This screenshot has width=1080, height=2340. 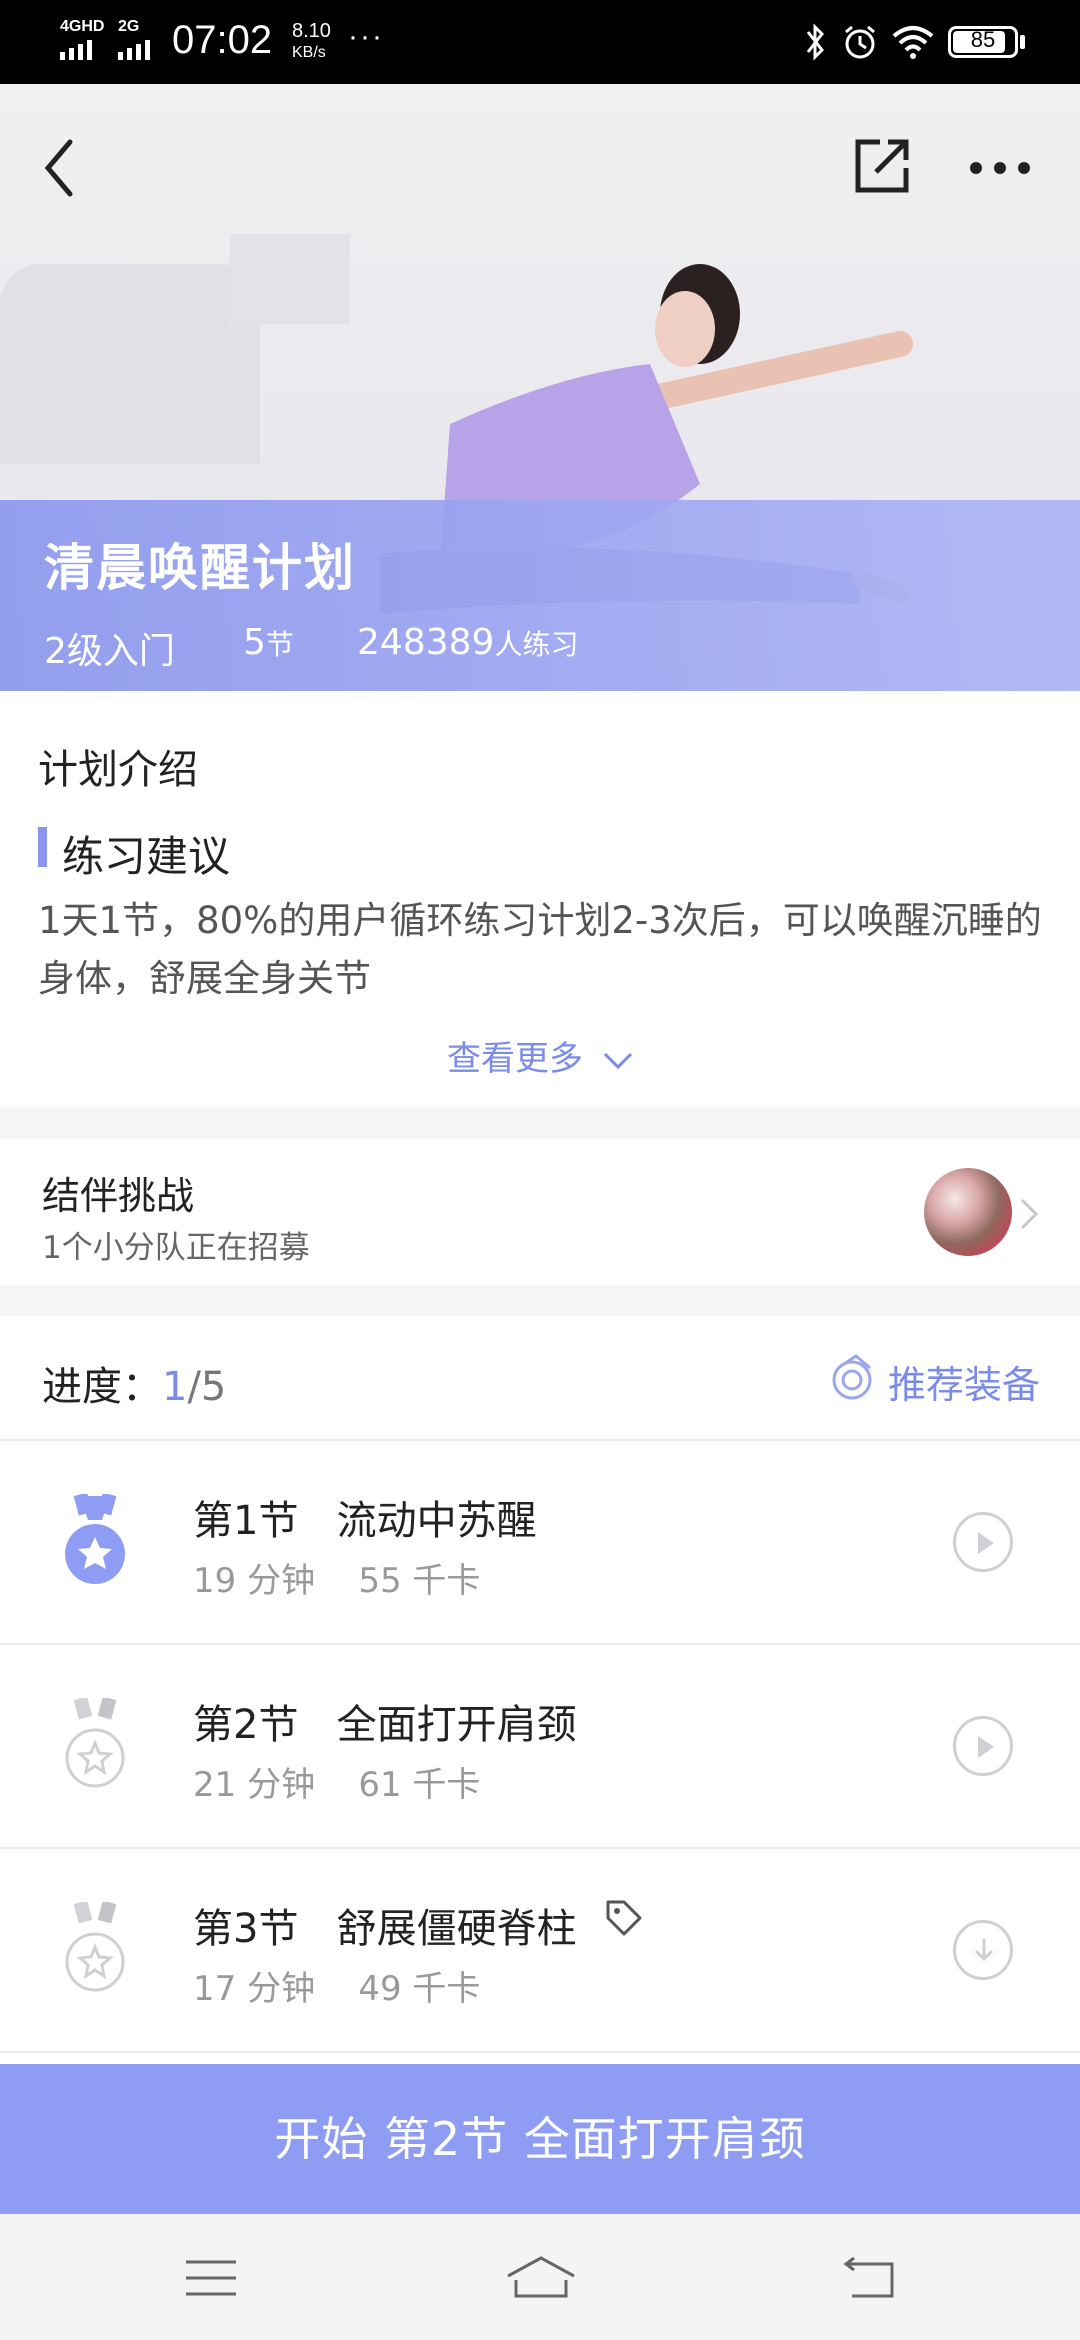 I want to click on lesson-duration-3: 17 分钟, so click(x=254, y=1989).